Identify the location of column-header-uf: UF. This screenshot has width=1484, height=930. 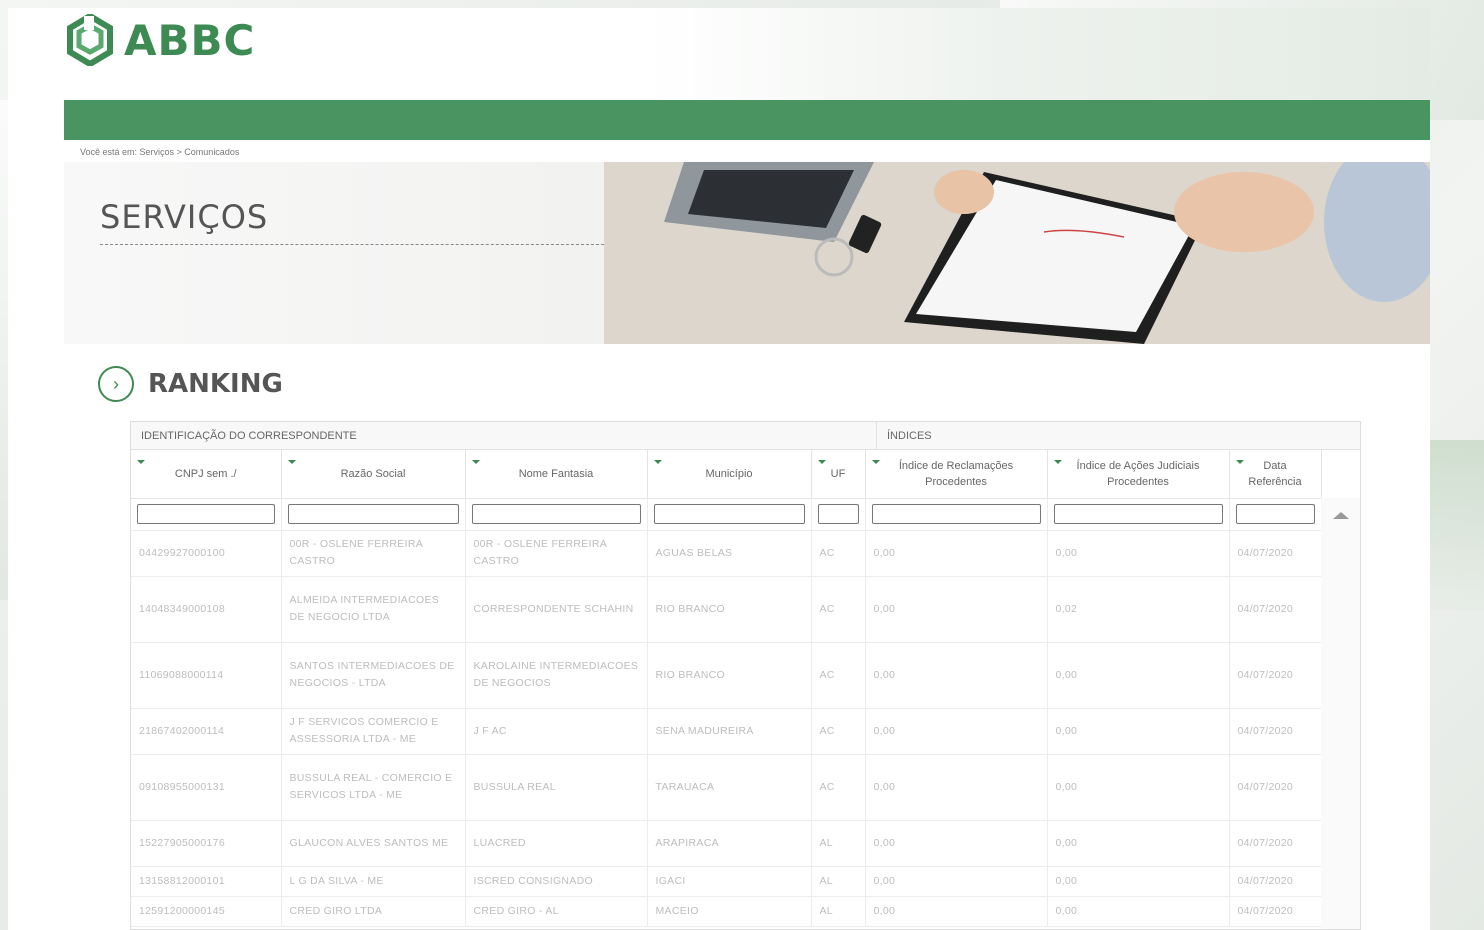
(838, 474).